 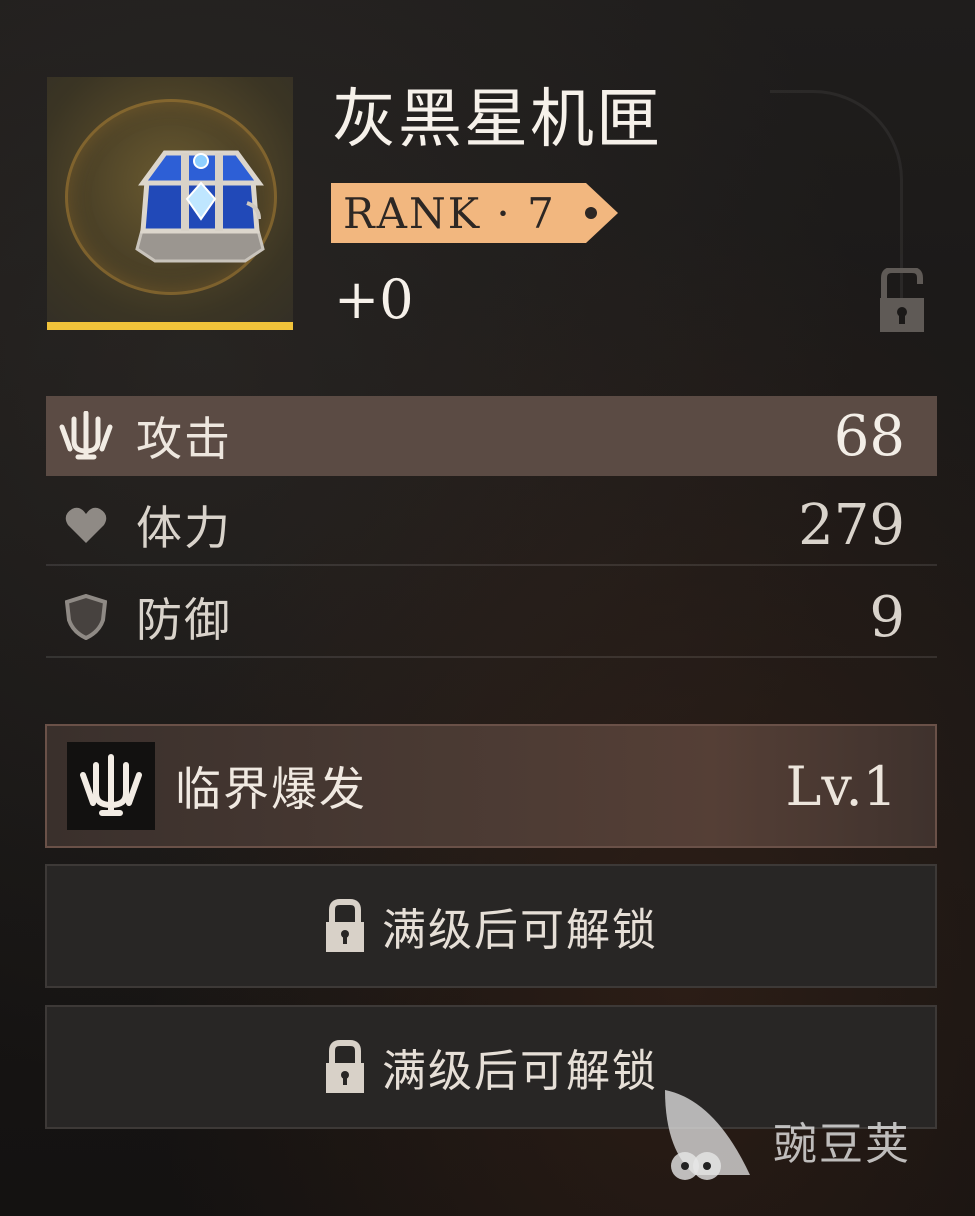 What do you see at coordinates (497, 120) in the screenshot?
I see `item-name: 灰黑星机匣` at bounding box center [497, 120].